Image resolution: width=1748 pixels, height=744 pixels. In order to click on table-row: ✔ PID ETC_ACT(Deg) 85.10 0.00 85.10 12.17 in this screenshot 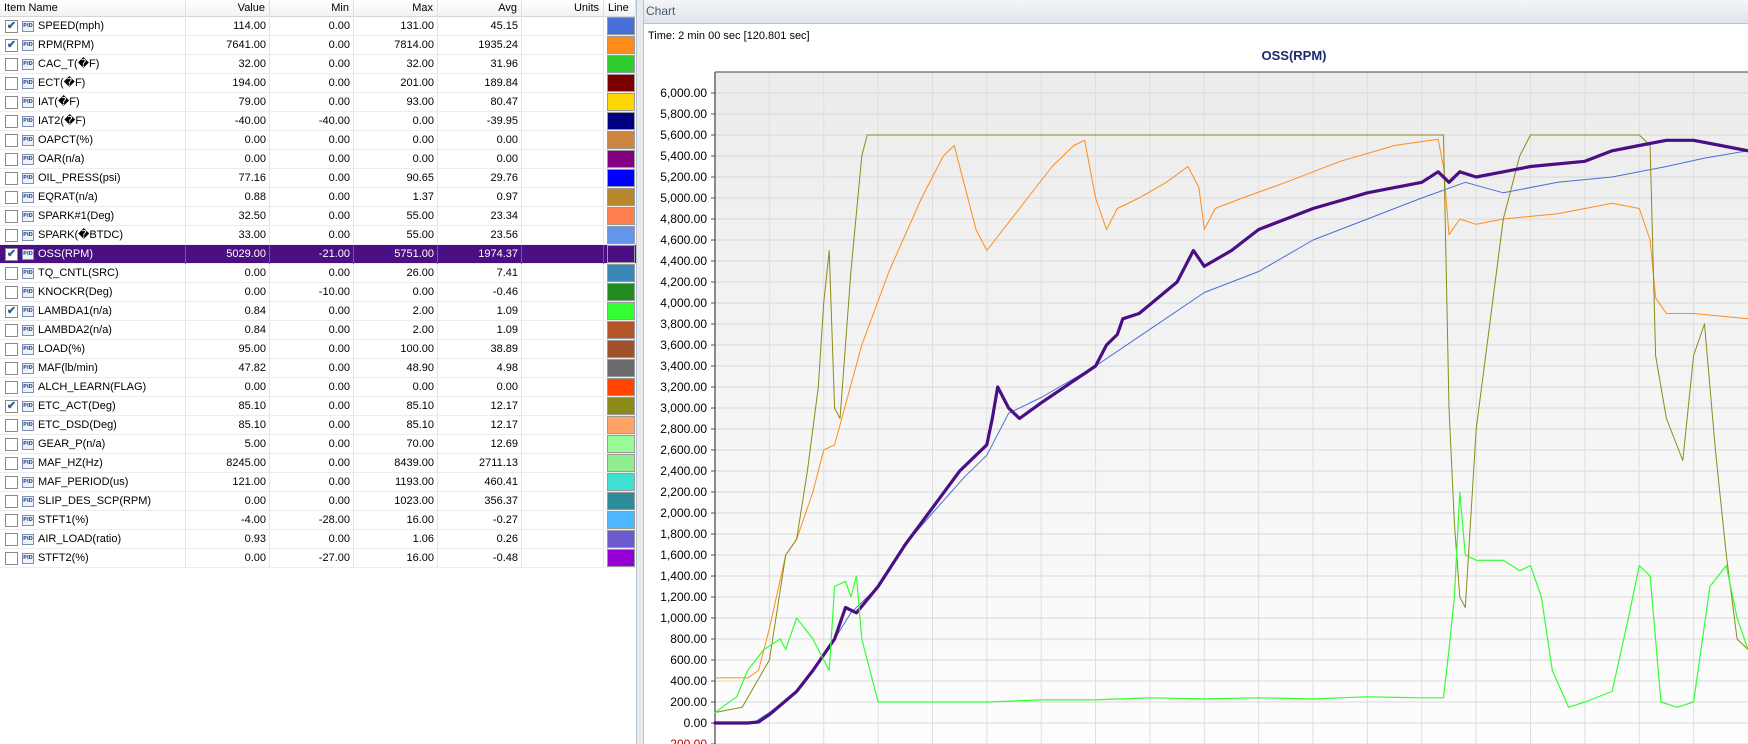, I will do `click(318, 406)`.